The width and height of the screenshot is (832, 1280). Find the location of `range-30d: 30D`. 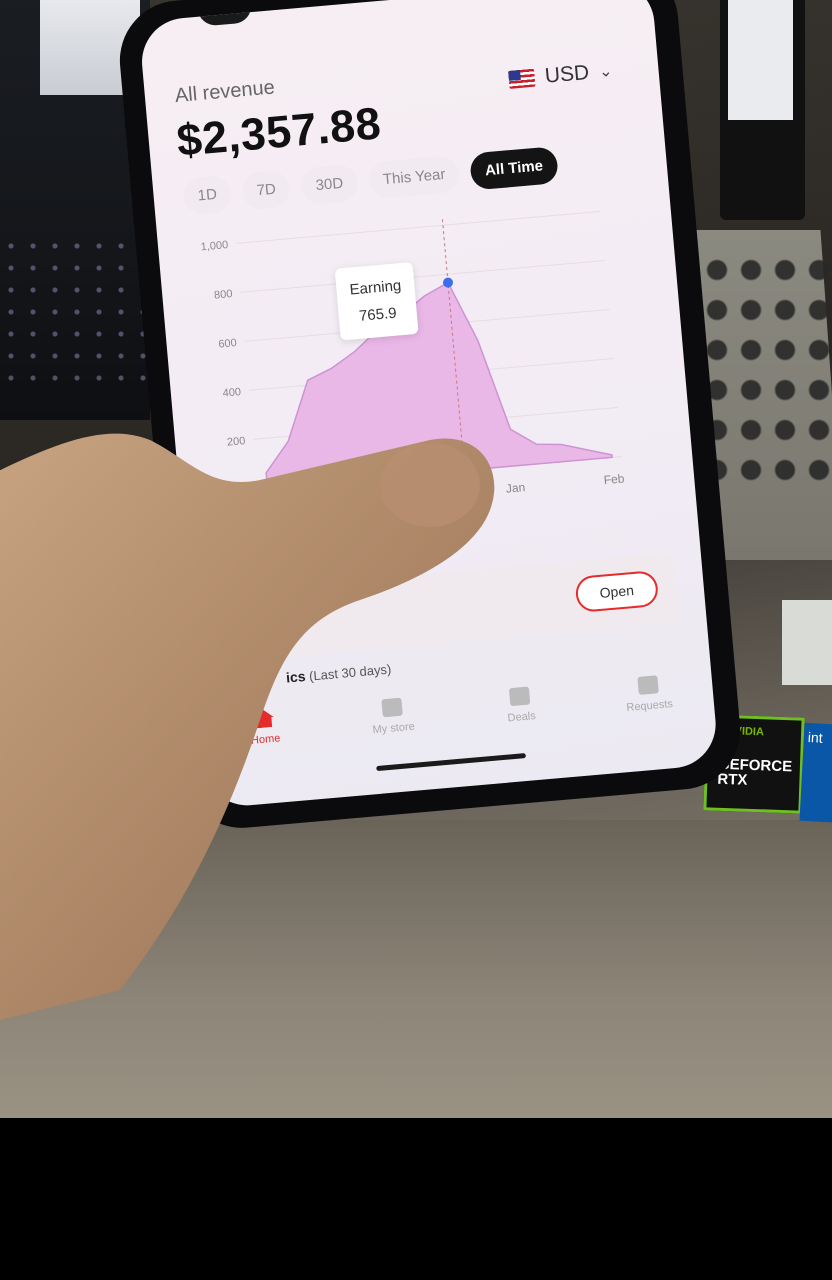

range-30d: 30D is located at coordinates (329, 184).